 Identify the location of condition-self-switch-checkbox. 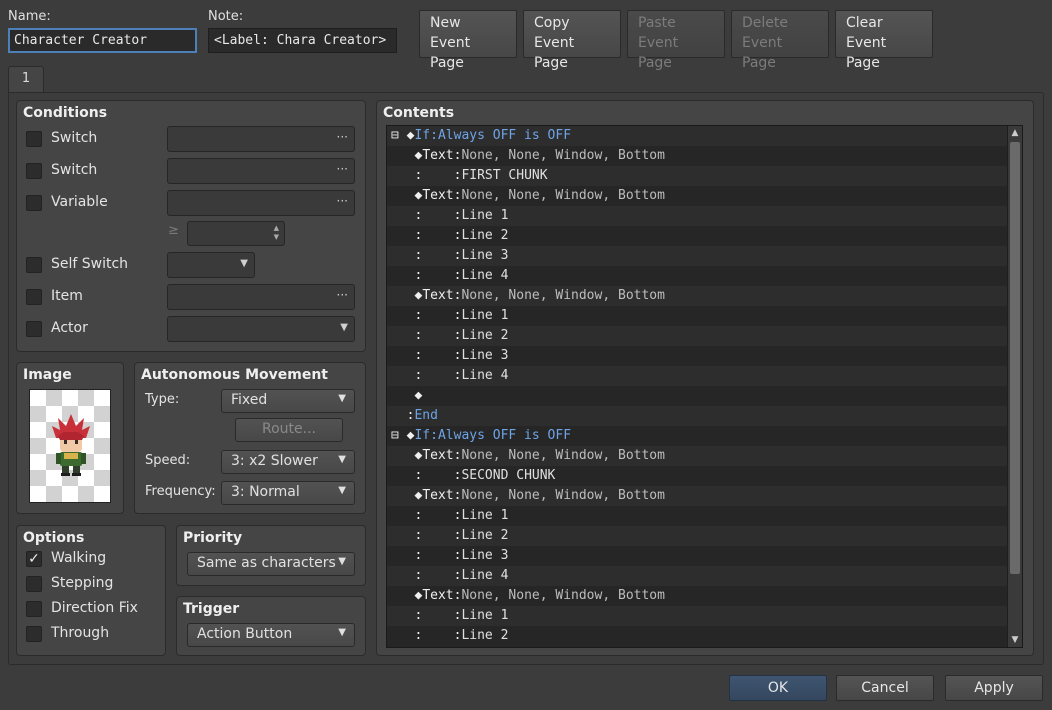
(34, 265).